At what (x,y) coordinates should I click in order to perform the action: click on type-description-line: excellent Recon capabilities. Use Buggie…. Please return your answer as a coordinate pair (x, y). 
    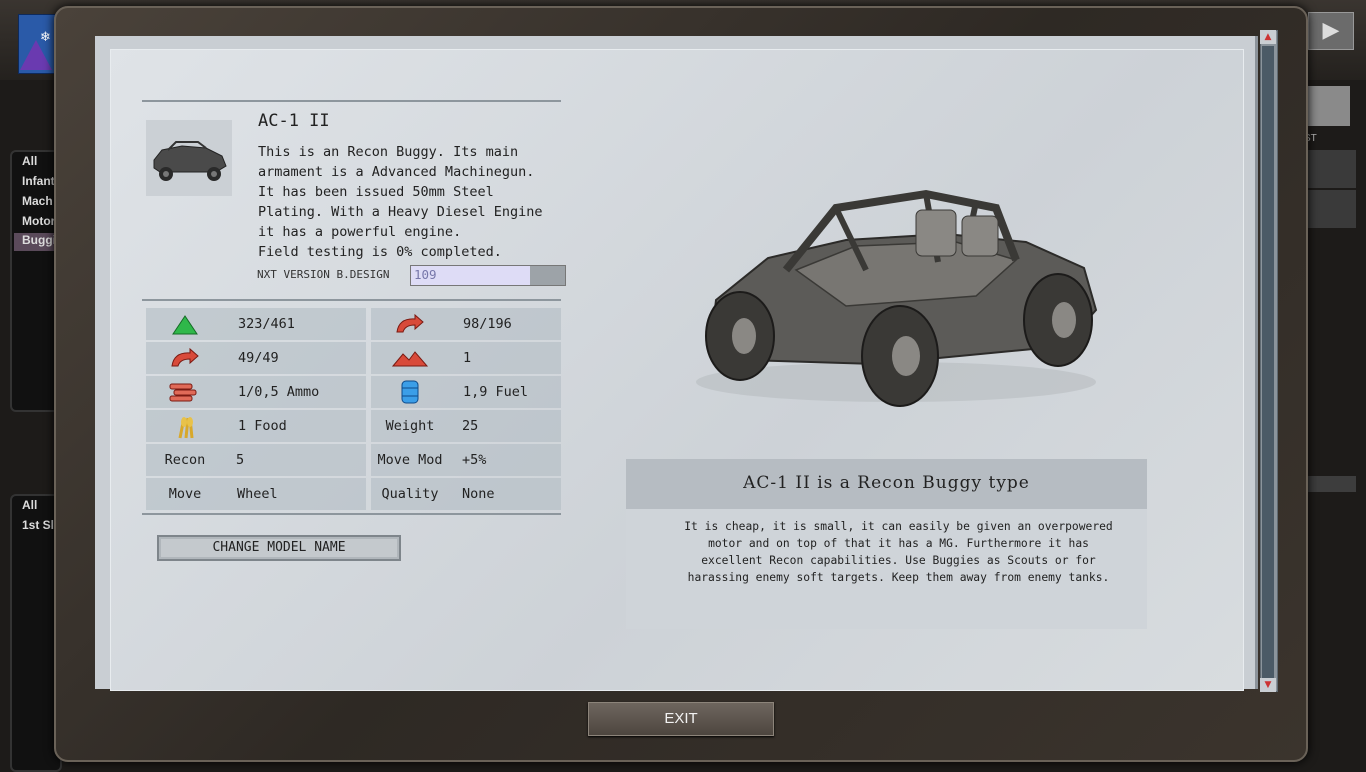
    Looking at the image, I should click on (898, 560).